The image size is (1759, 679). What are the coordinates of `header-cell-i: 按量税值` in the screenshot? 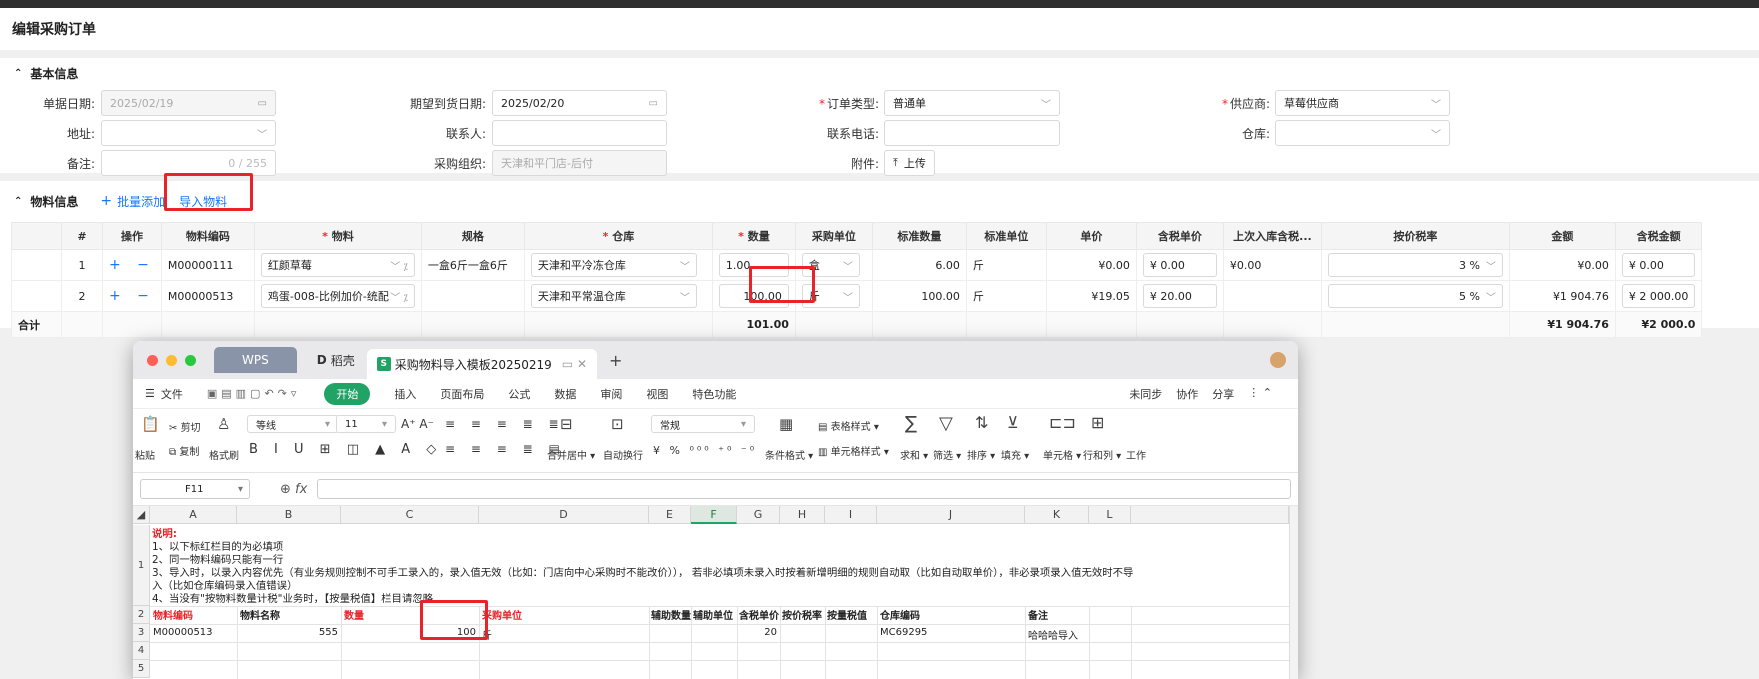 It's located at (847, 614).